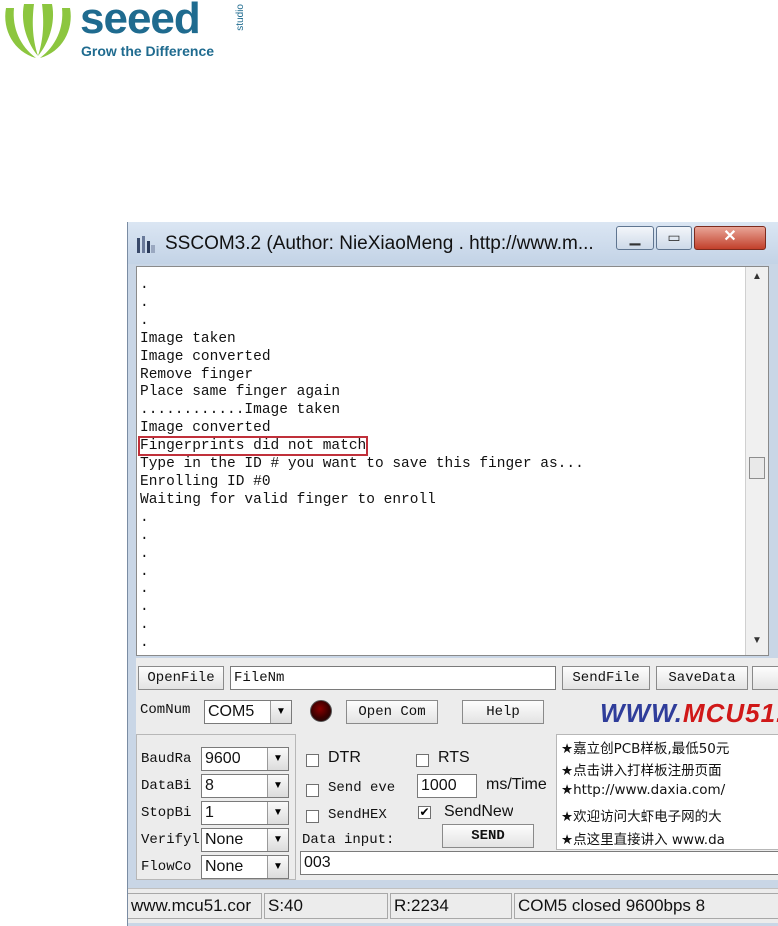 This screenshot has width=778, height=926. I want to click on baud-value: 9600, so click(223, 758).